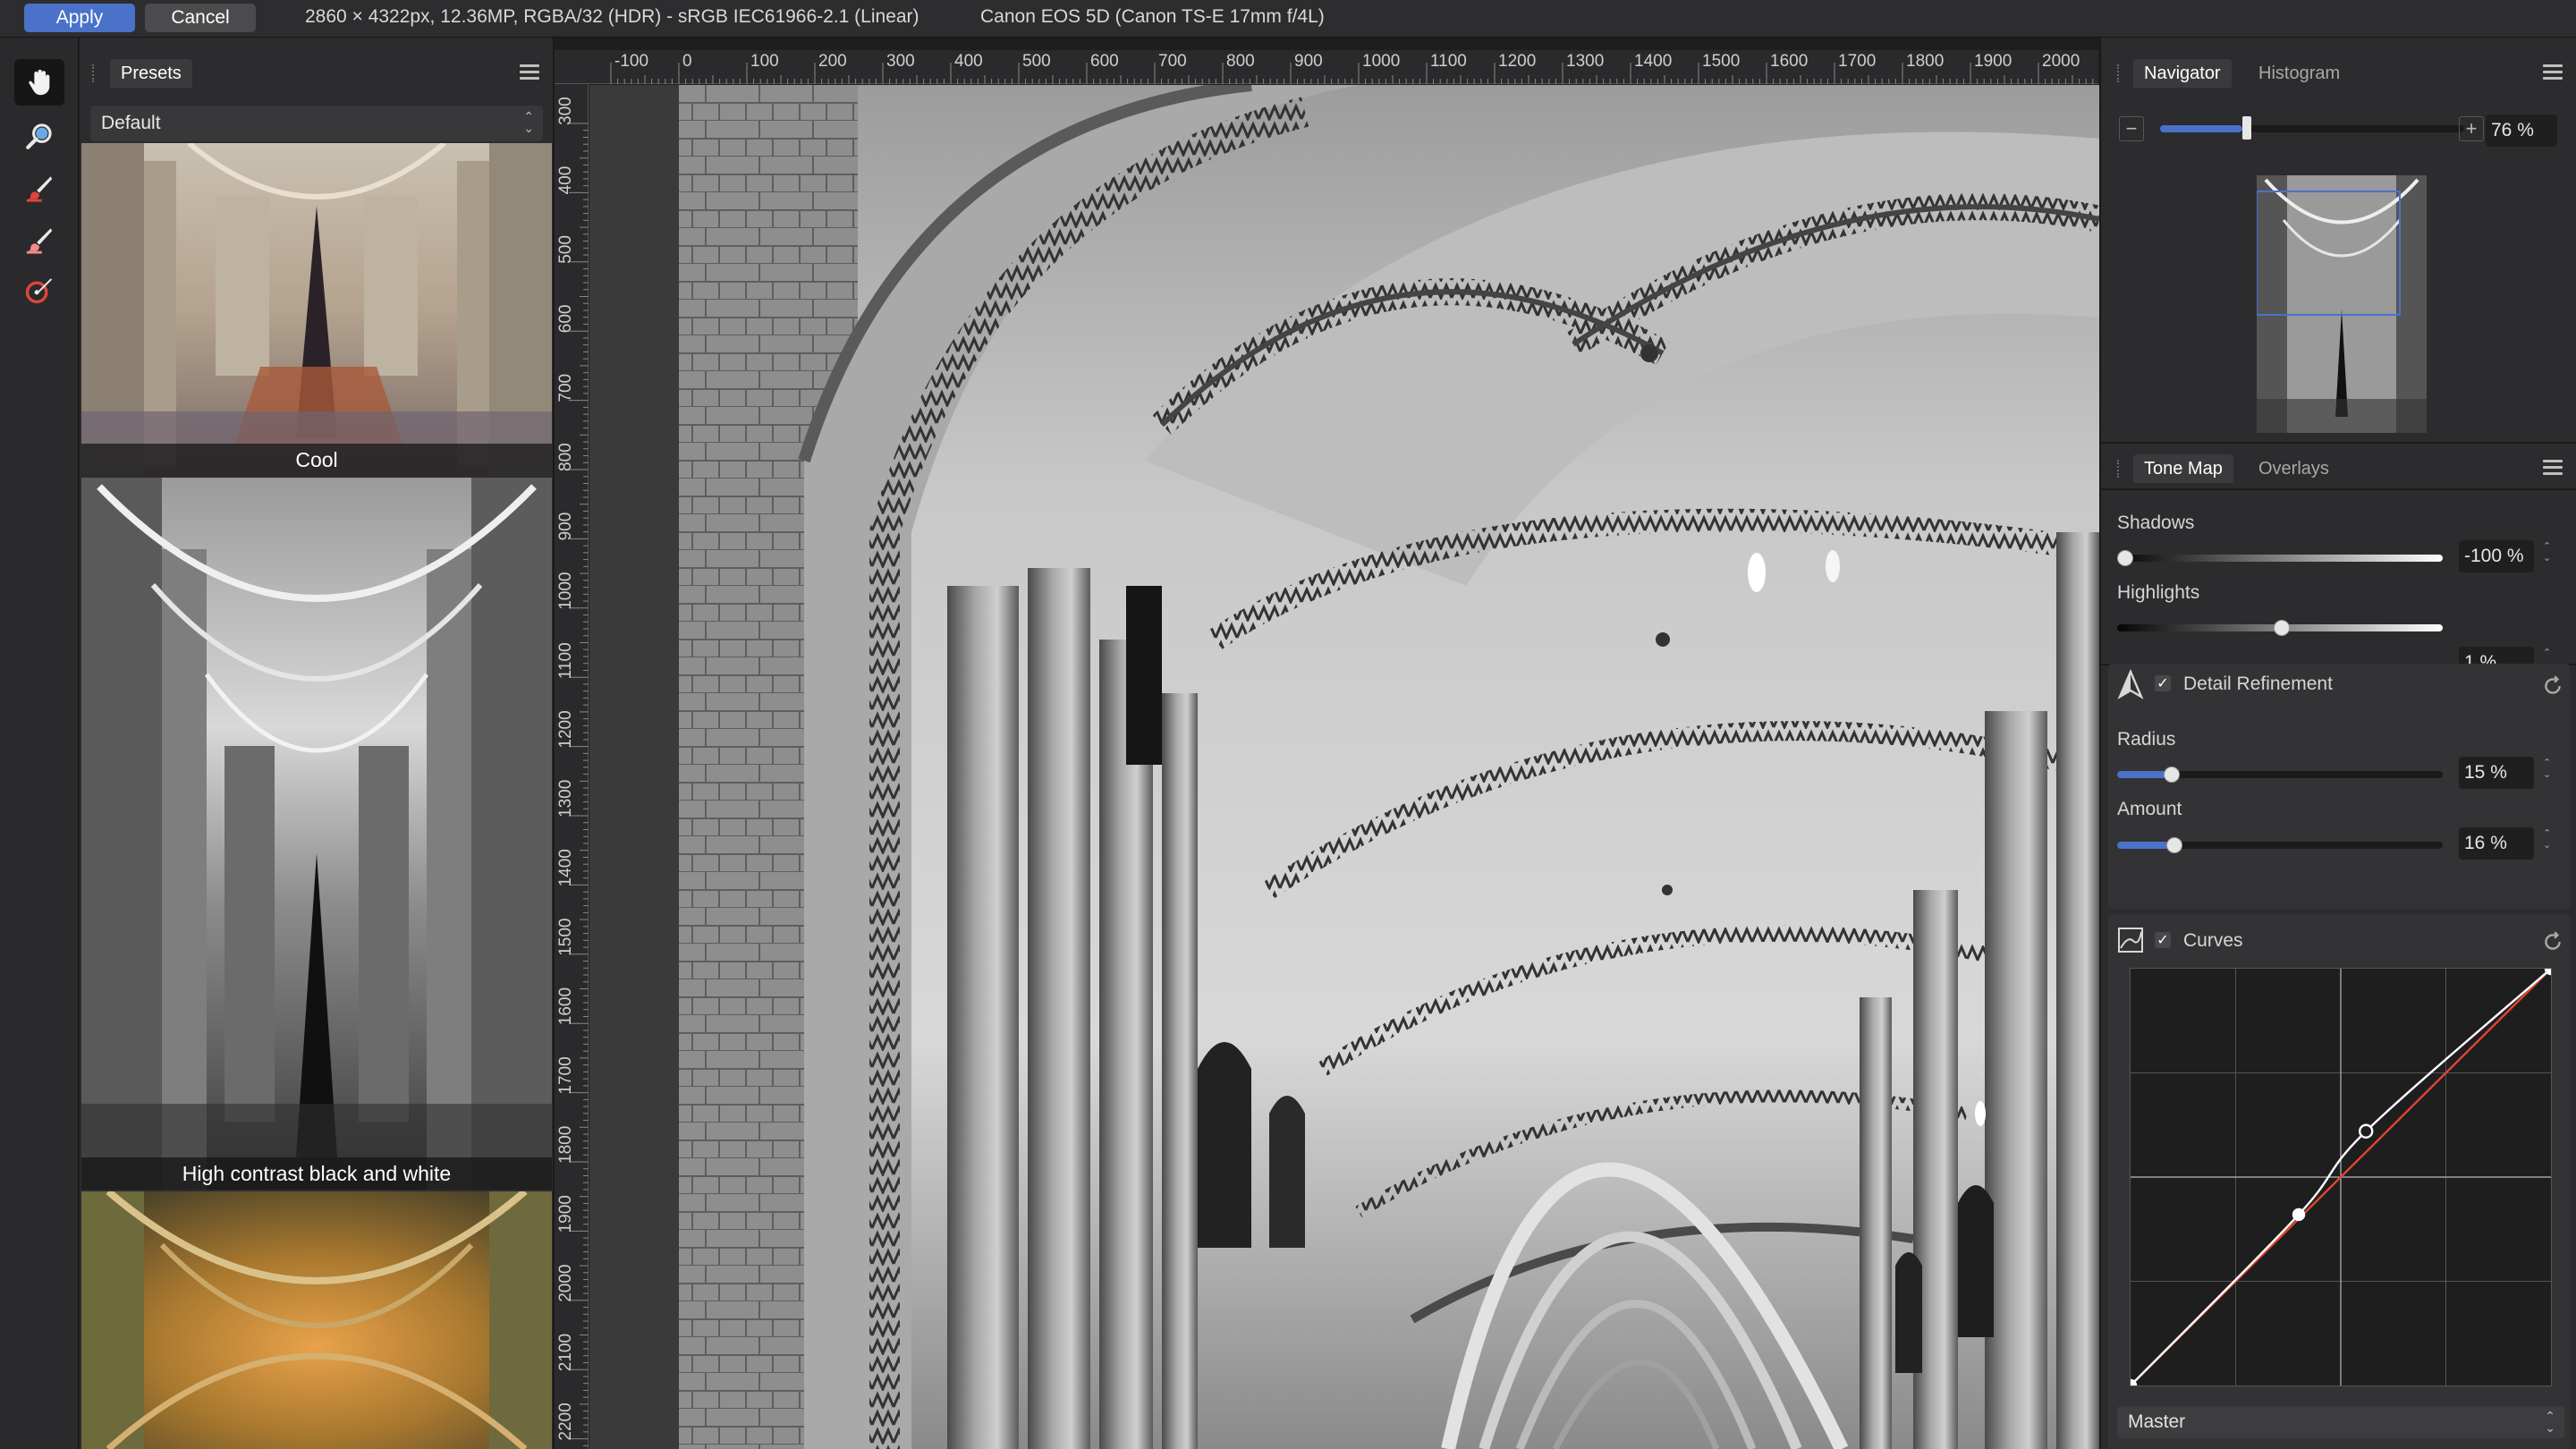 The height and width of the screenshot is (1449, 2576). I want to click on hand-tool-button, so click(39, 82).